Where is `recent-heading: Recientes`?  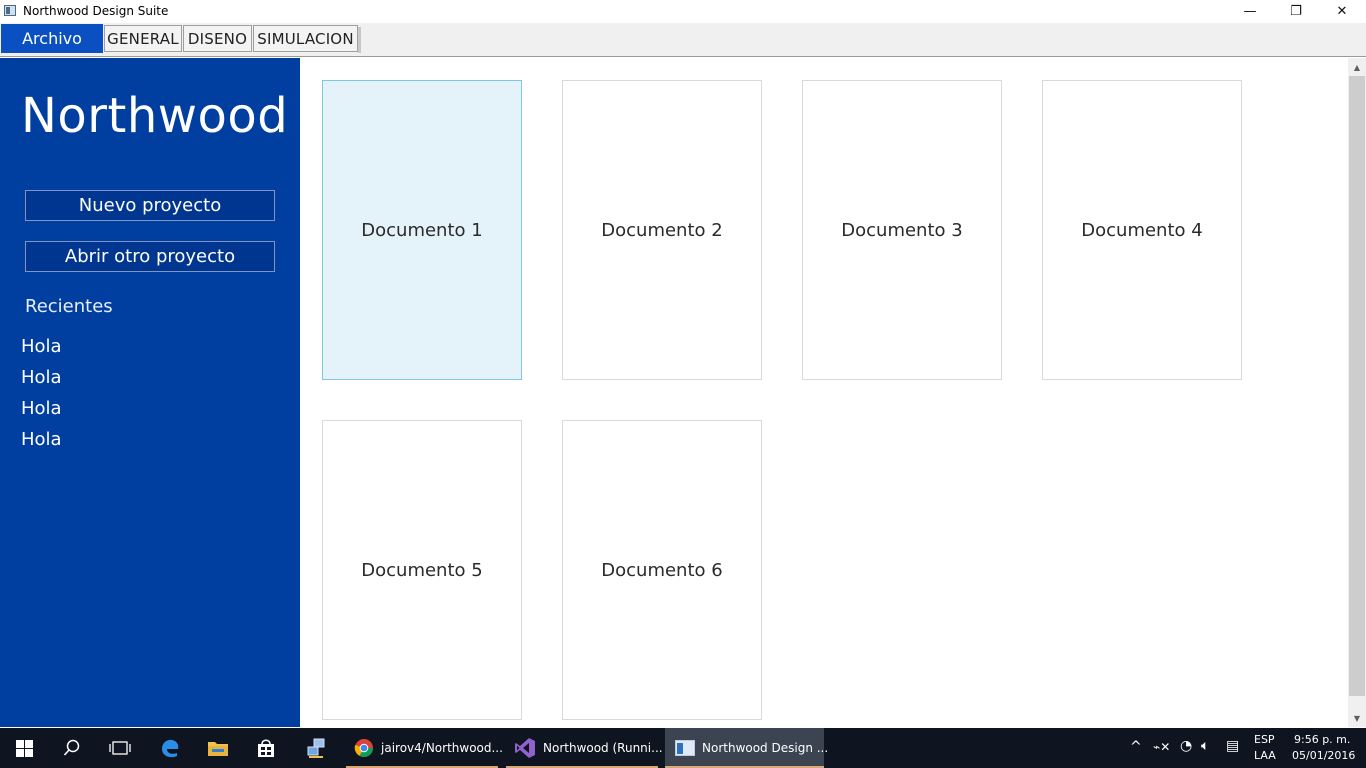
recent-heading: Recientes is located at coordinates (69, 306).